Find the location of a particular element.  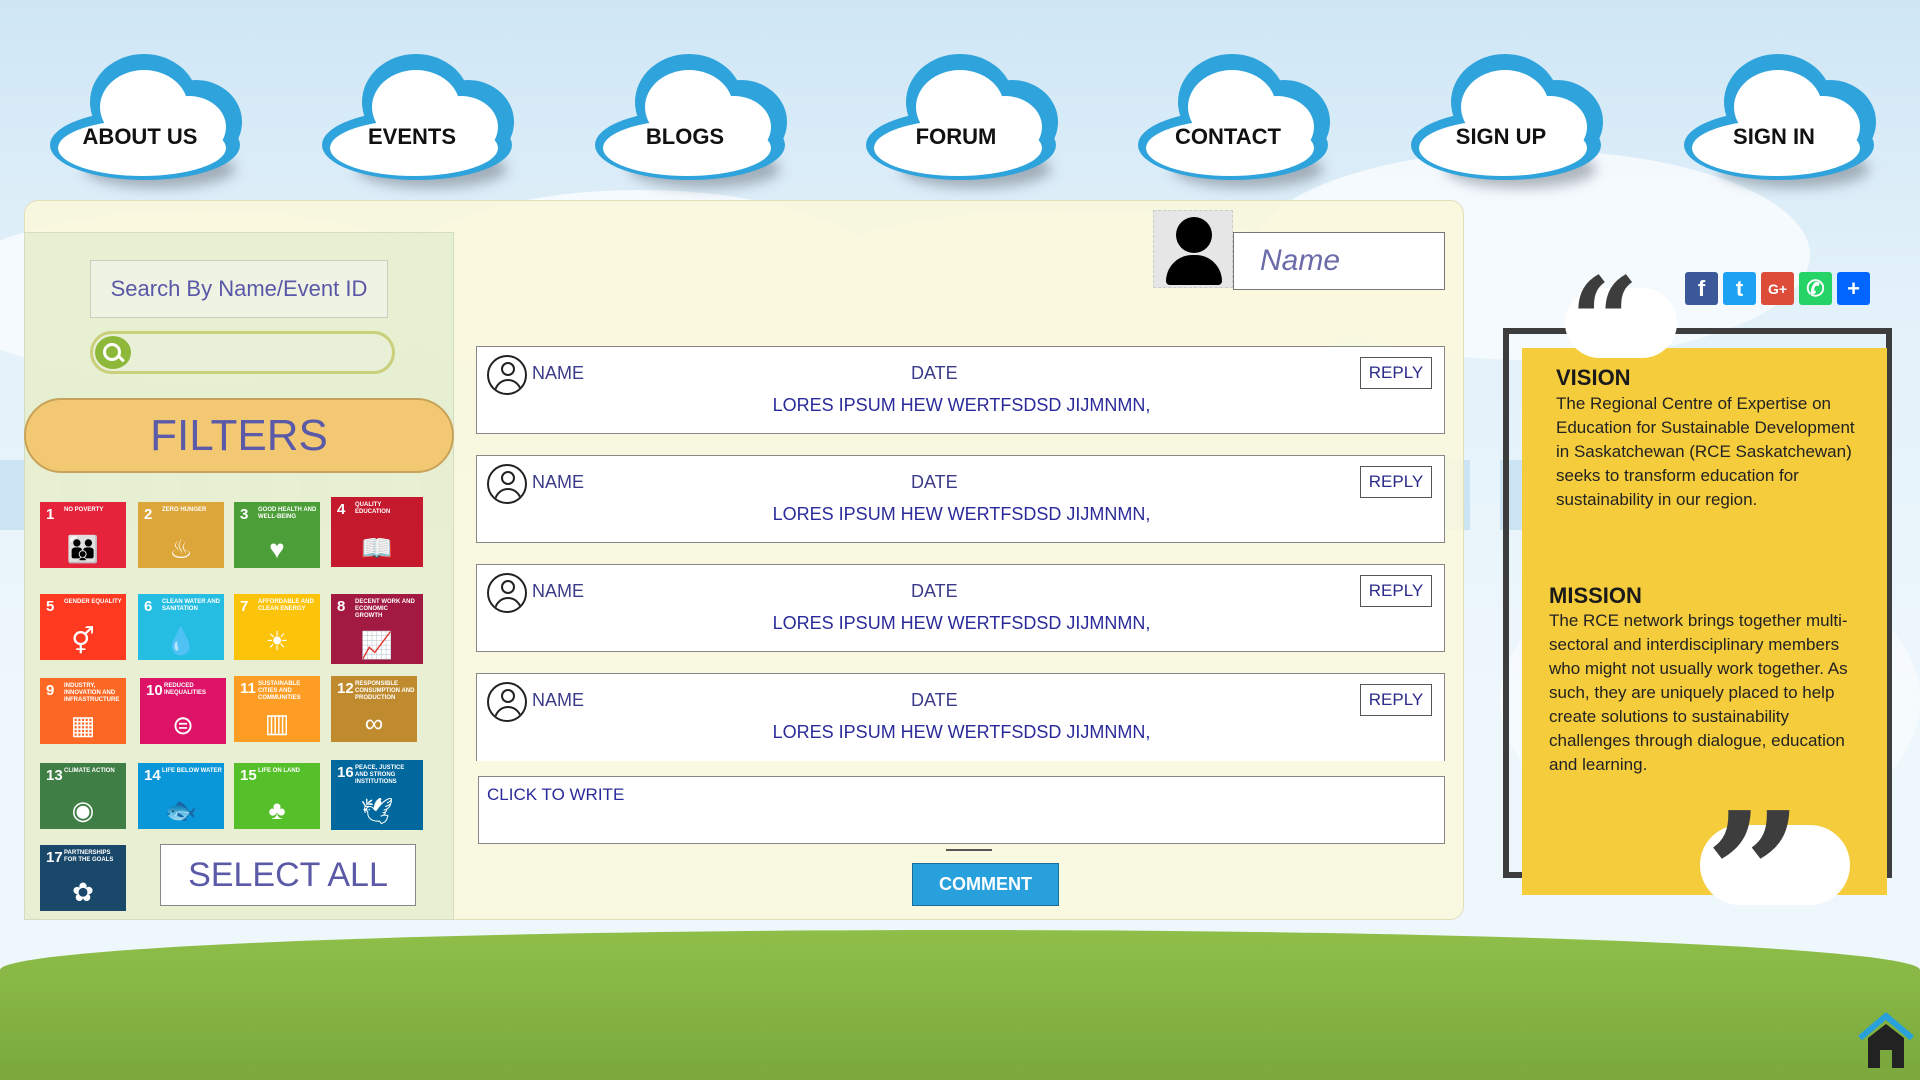

sdg-number: 13 is located at coordinates (54, 775).